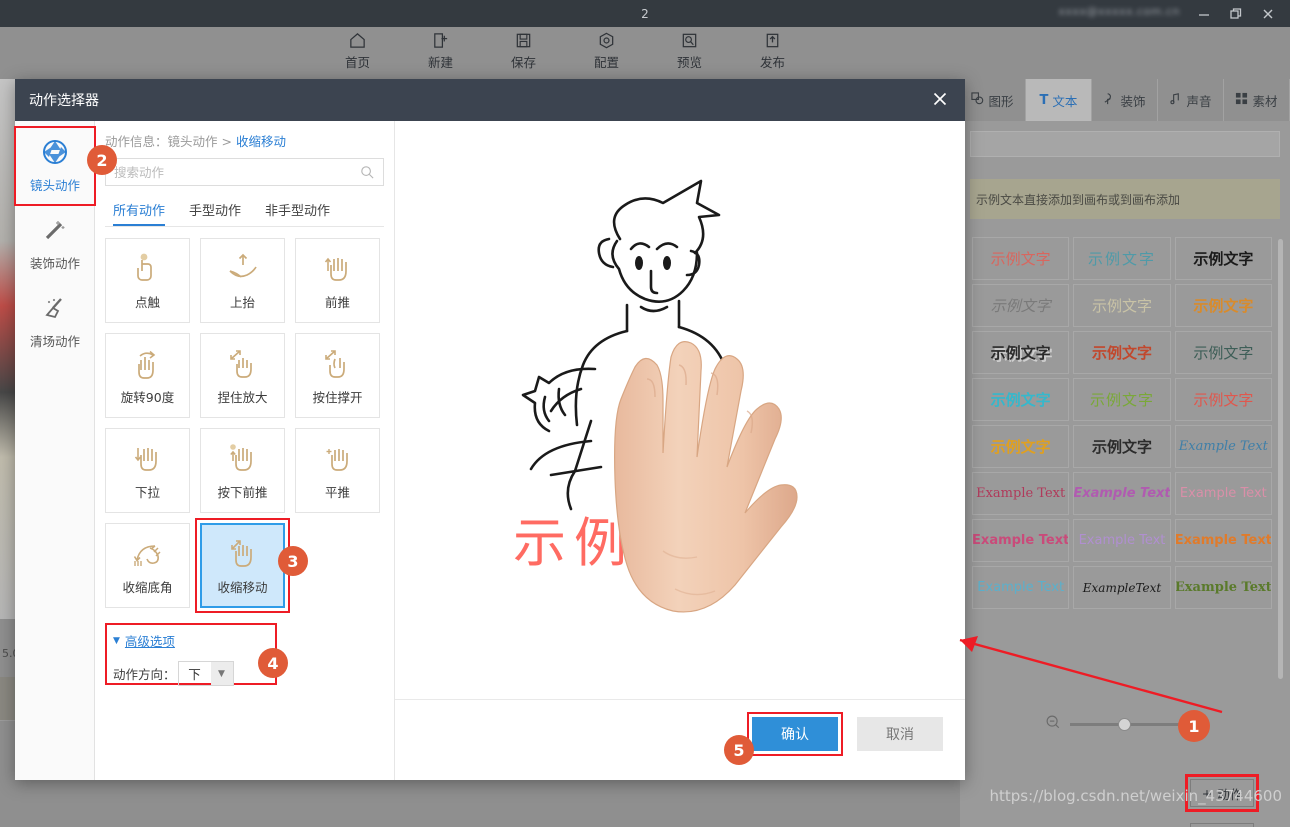 This screenshot has height=827, width=1290. Describe the element at coordinates (239, 172) in the screenshot. I see `search-input` at that location.